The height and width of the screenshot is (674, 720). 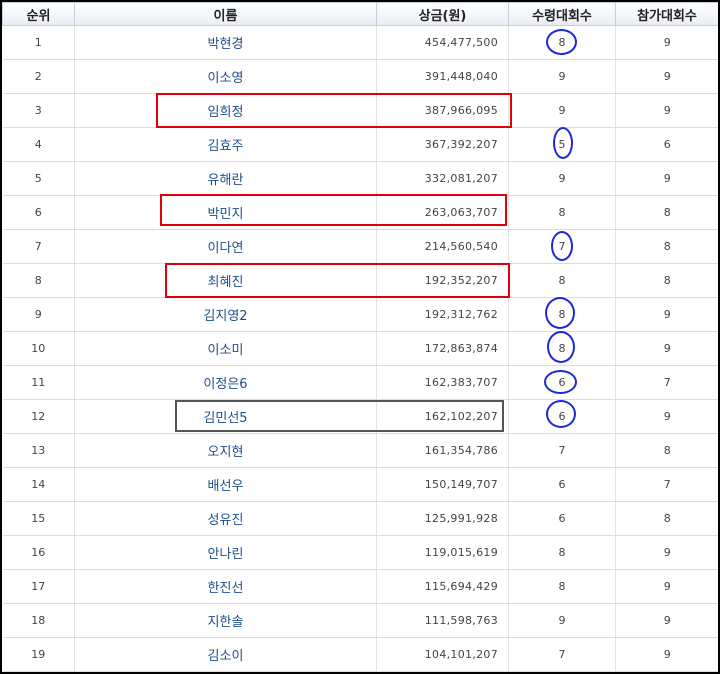 I want to click on prize-cell: 172,863,874, so click(x=442, y=348).